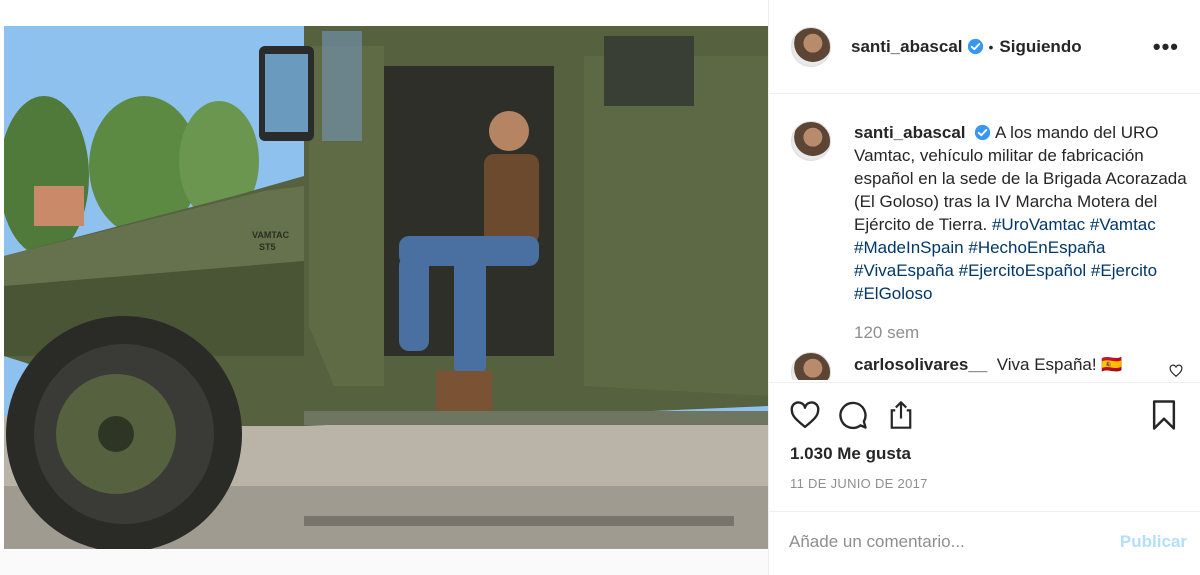 This screenshot has height=575, width=1200. I want to click on commenter-avatar, so click(811, 366).